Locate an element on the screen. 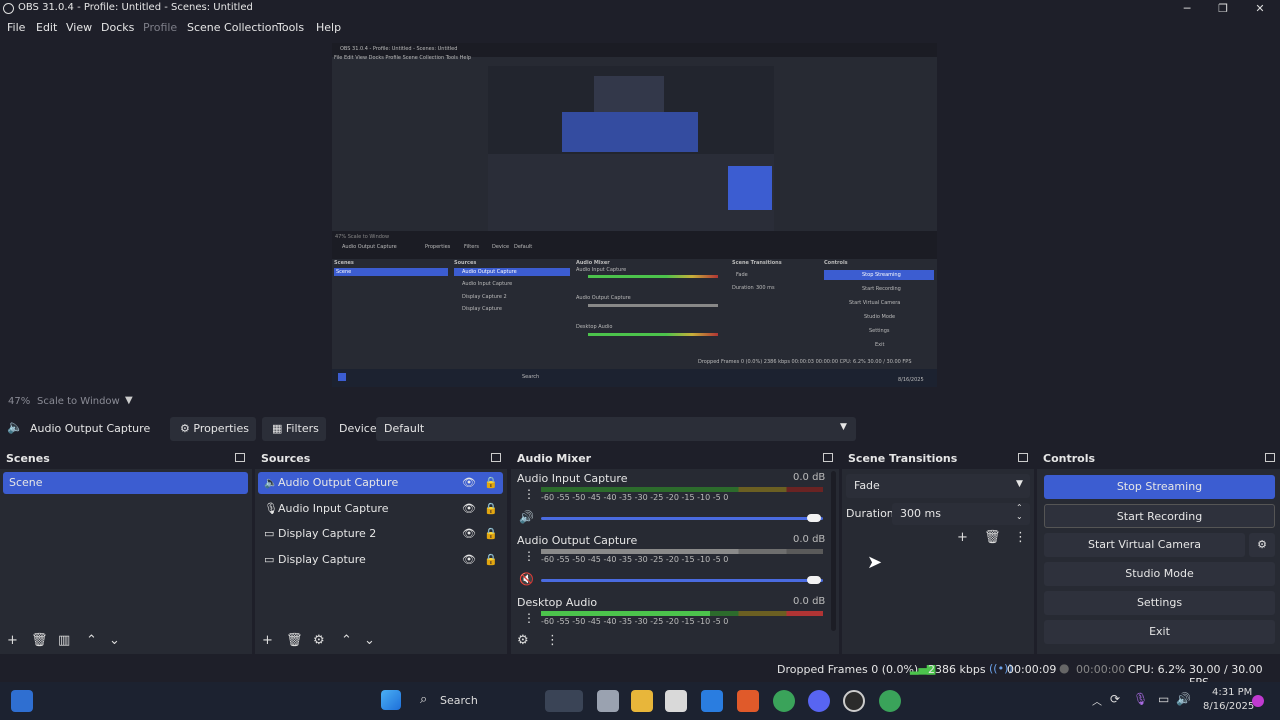 The width and height of the screenshot is (1280, 720). volume-icon: 🔊 is located at coordinates (1183, 699).